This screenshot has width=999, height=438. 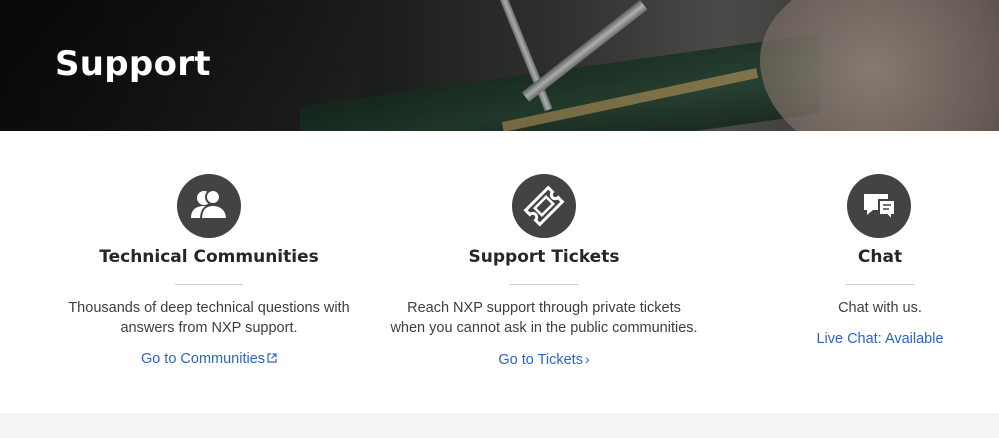 I want to click on link-label: Go to Tickets, so click(x=540, y=360).